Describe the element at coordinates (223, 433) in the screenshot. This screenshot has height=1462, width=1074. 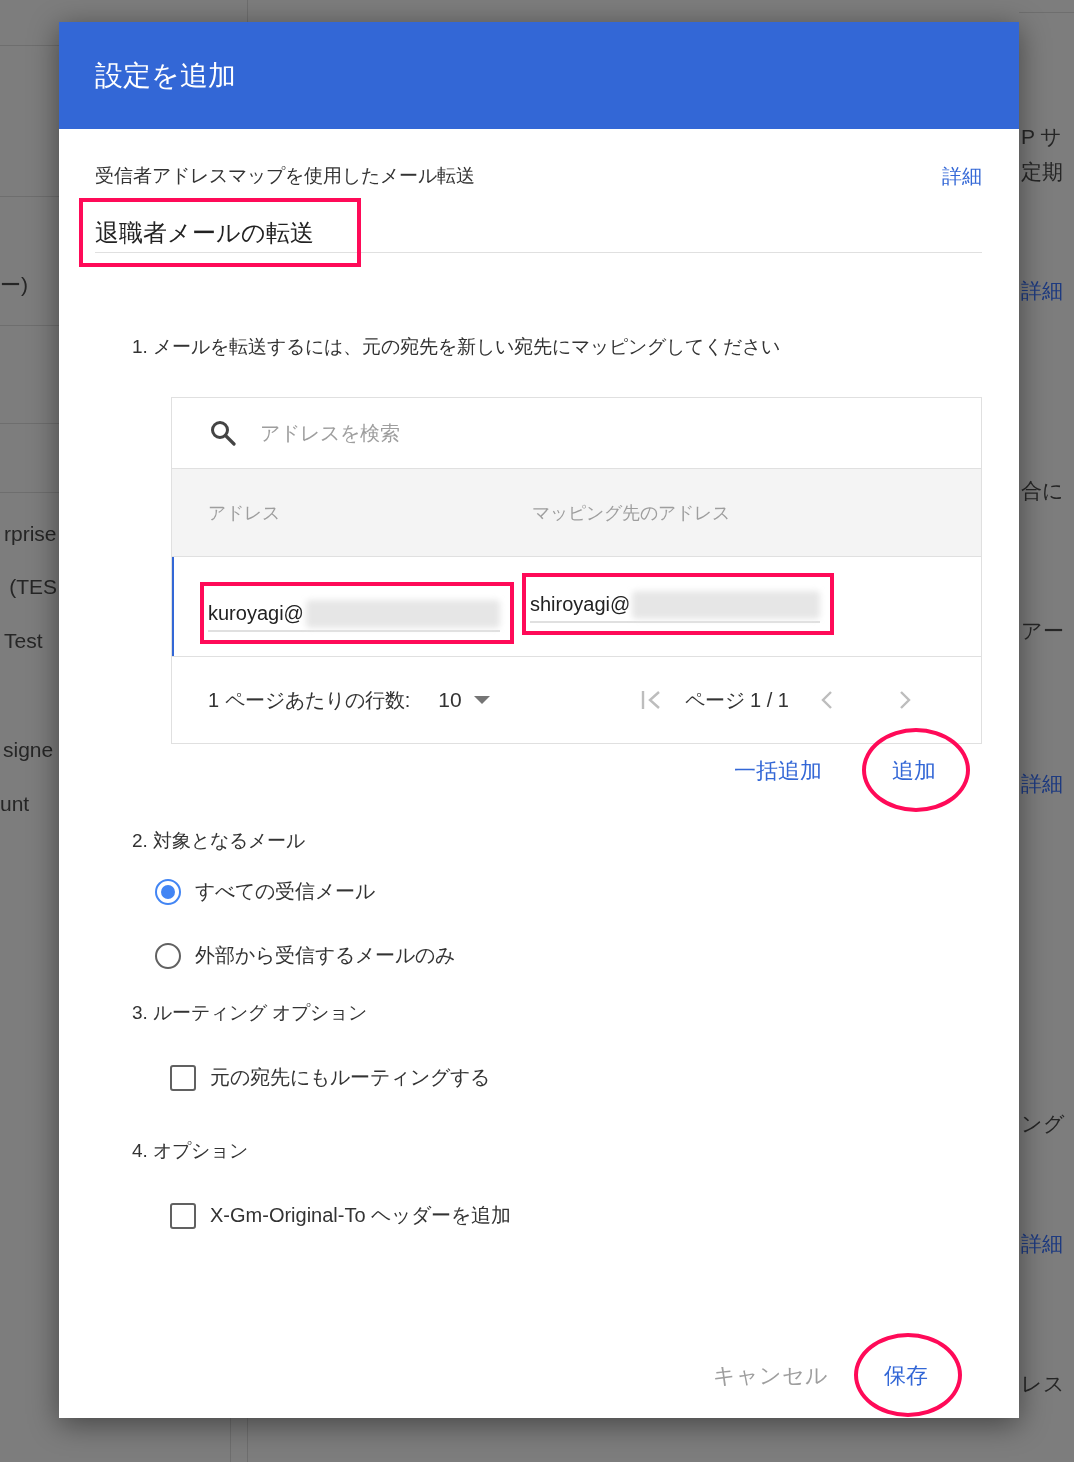
I see `search-icon` at that location.